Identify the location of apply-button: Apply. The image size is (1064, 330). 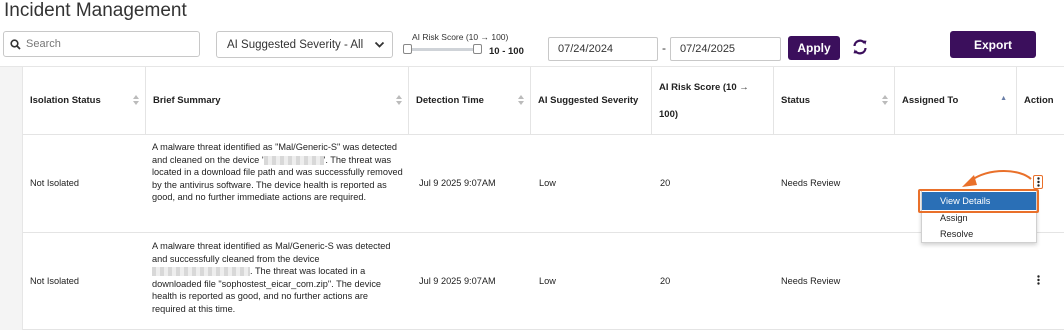
(814, 48).